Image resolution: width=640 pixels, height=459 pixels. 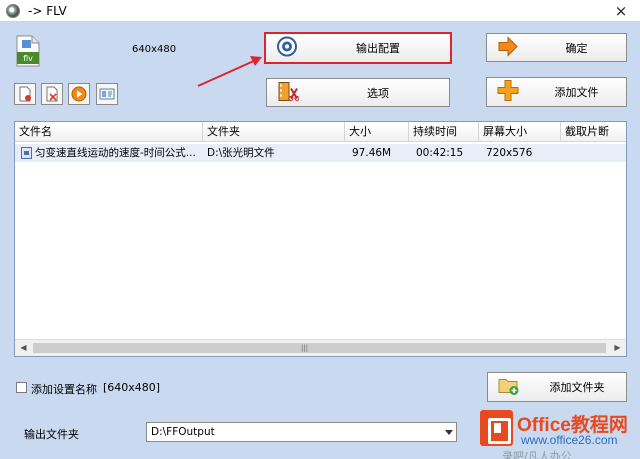 I want to click on watermark-gray-text: 录吧/凡人办公, so click(x=537, y=454).